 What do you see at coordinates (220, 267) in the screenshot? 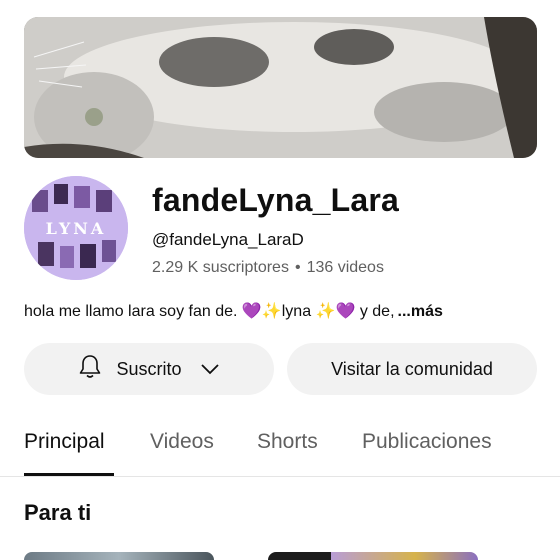
I see `subscriber-count: 2.29 K suscriptores` at bounding box center [220, 267].